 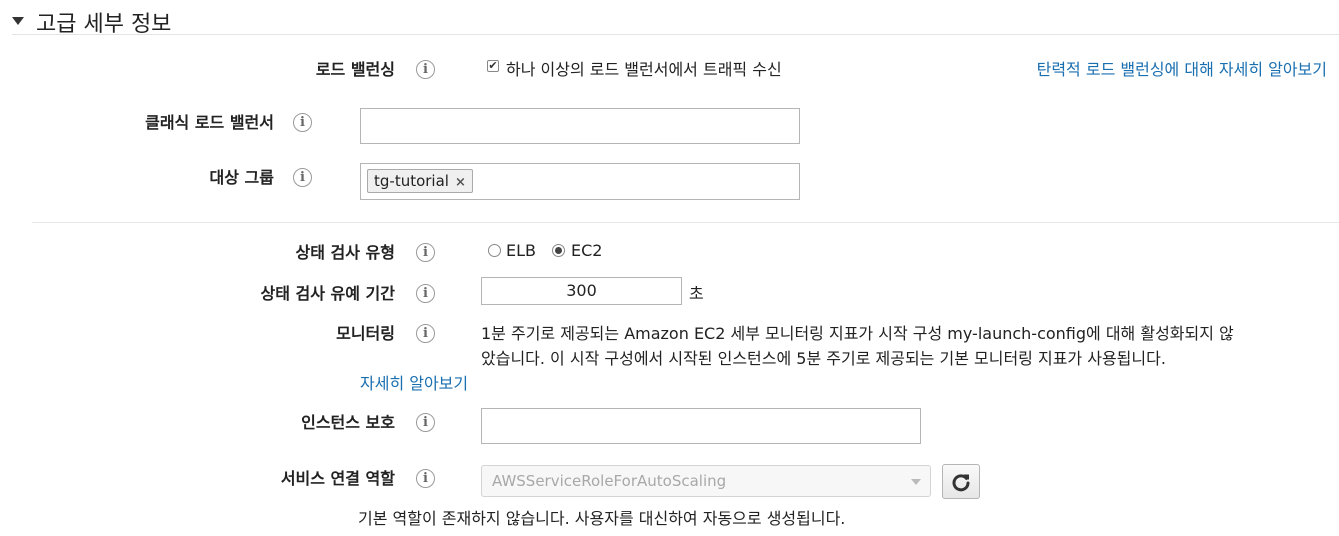 What do you see at coordinates (602, 518) in the screenshot?
I see `service-role-note: 기본 역할이 존재하지 않습니다. 사용자를 대신하여 자동으로 생성됩니다.` at bounding box center [602, 518].